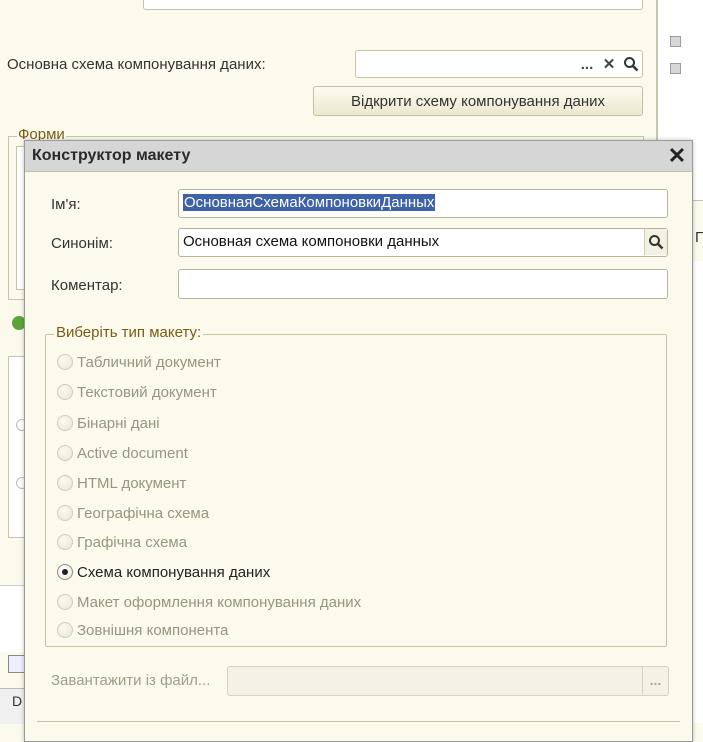 The width and height of the screenshot is (703, 742). I want to click on dialog-divider, so click(358, 721).